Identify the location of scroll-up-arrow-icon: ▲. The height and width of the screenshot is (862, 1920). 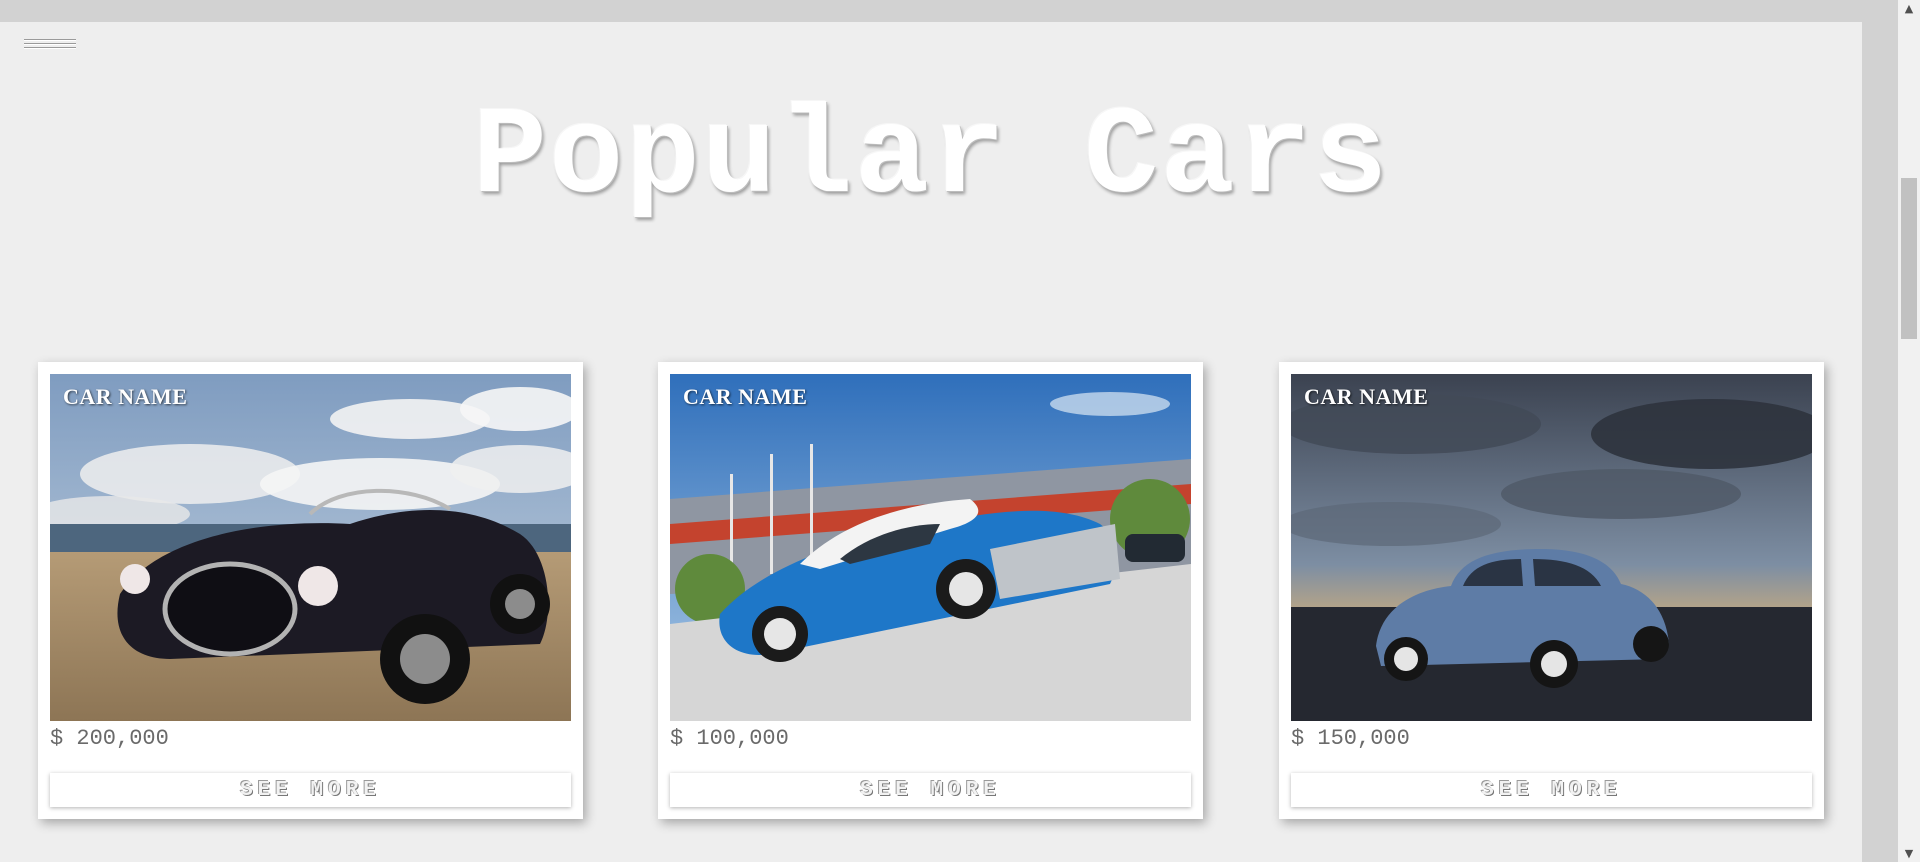
(1909, 8).